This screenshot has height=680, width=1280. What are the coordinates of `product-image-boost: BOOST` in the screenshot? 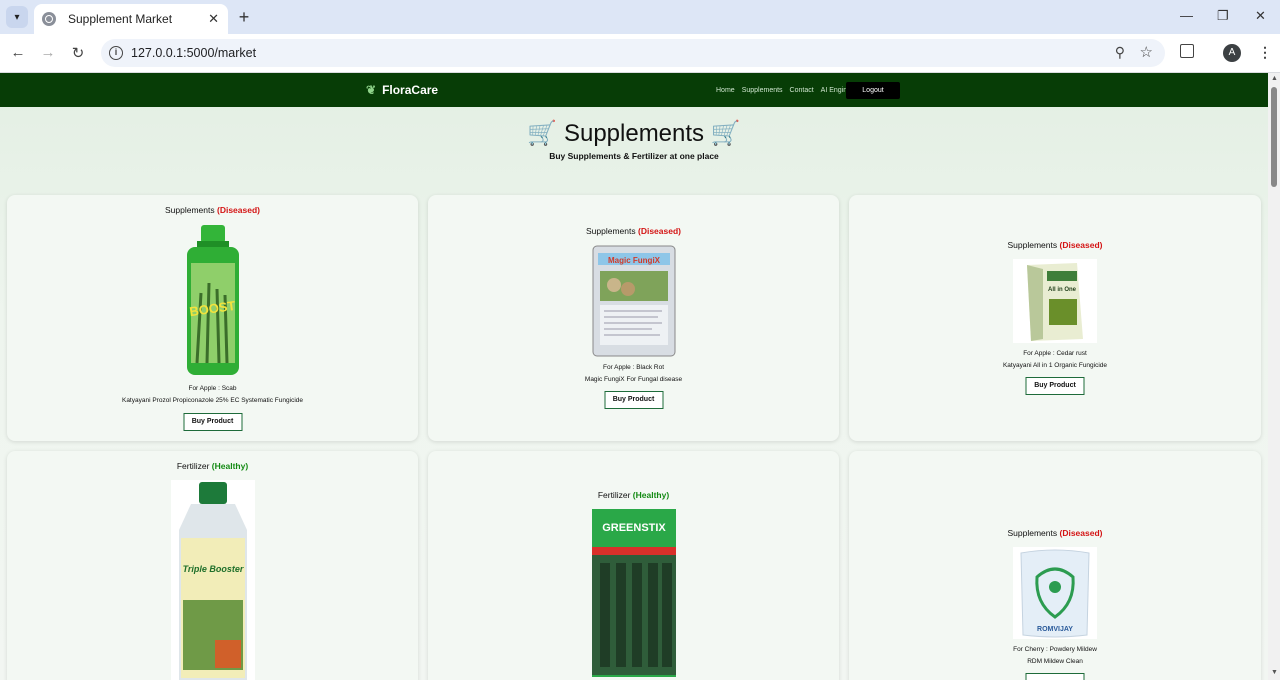 It's located at (212, 300).